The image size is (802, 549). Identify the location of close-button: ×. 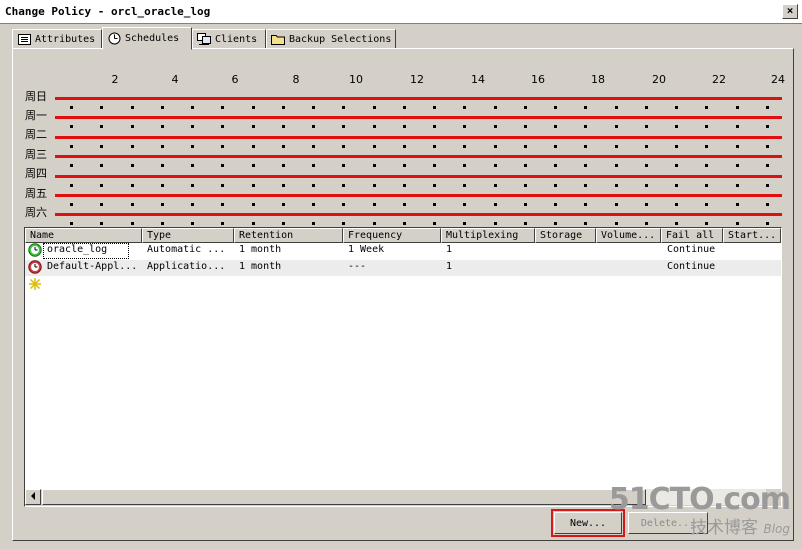
(790, 11).